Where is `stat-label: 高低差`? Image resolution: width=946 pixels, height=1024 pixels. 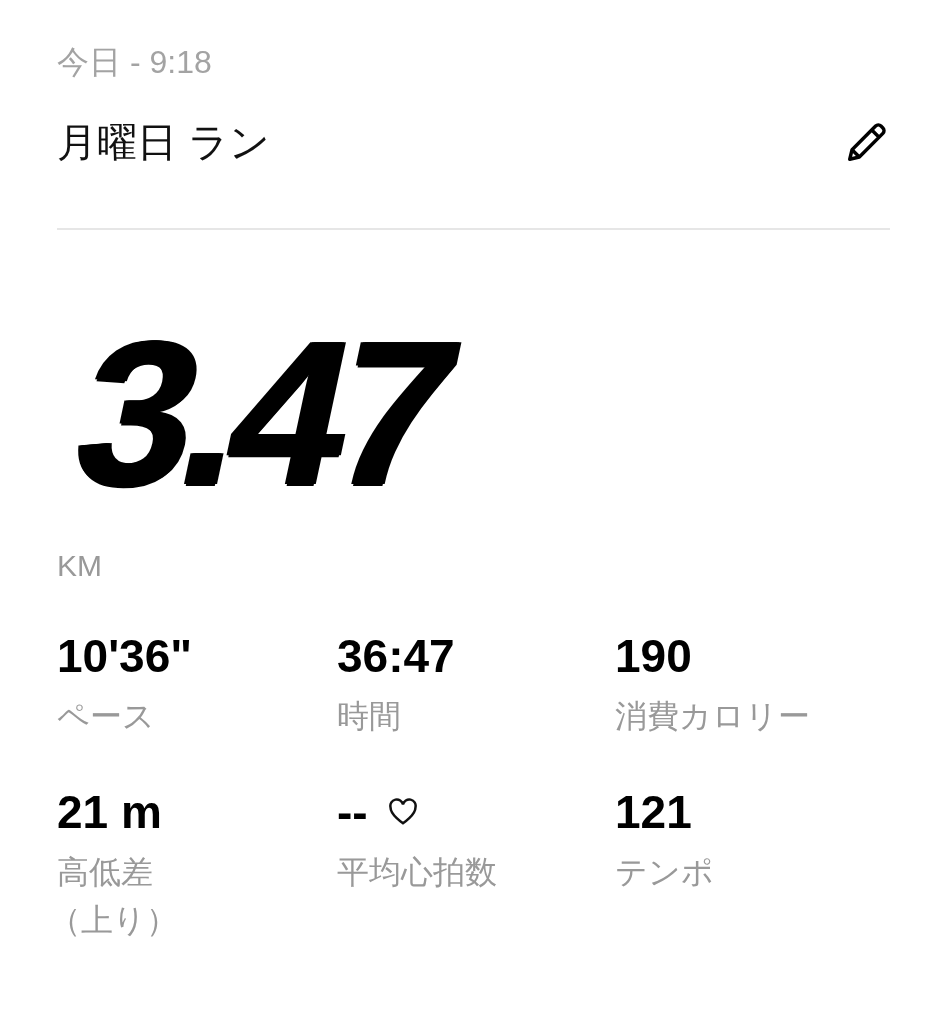
stat-label: 高低差 is located at coordinates (105, 872).